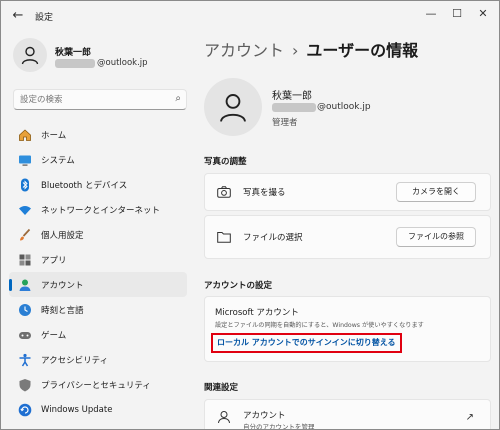  Describe the element at coordinates (238, 286) in the screenshot. I see `section-title-account-settings: アカウントの設定` at that location.